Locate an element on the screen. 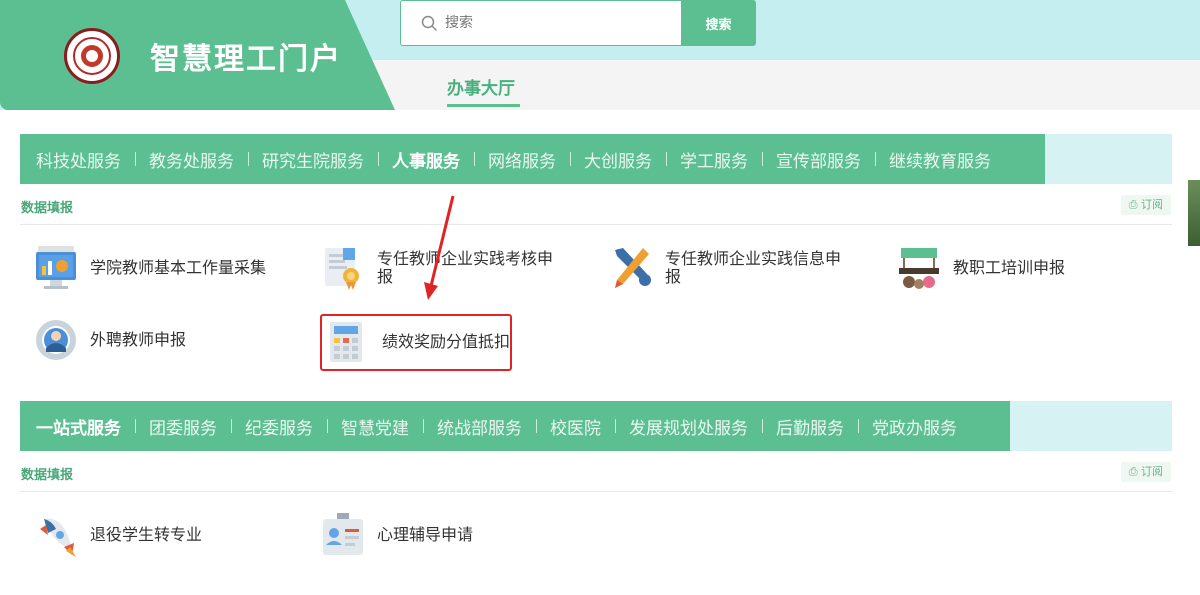  service-item-counseling: 心理辅导申请 is located at coordinates (397, 535).